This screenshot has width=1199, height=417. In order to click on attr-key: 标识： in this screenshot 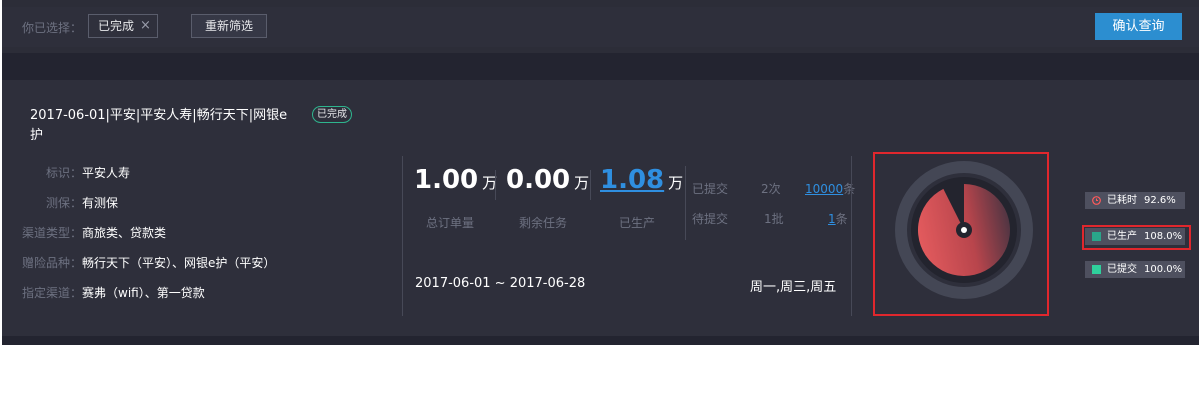, I will do `click(63, 173)`.